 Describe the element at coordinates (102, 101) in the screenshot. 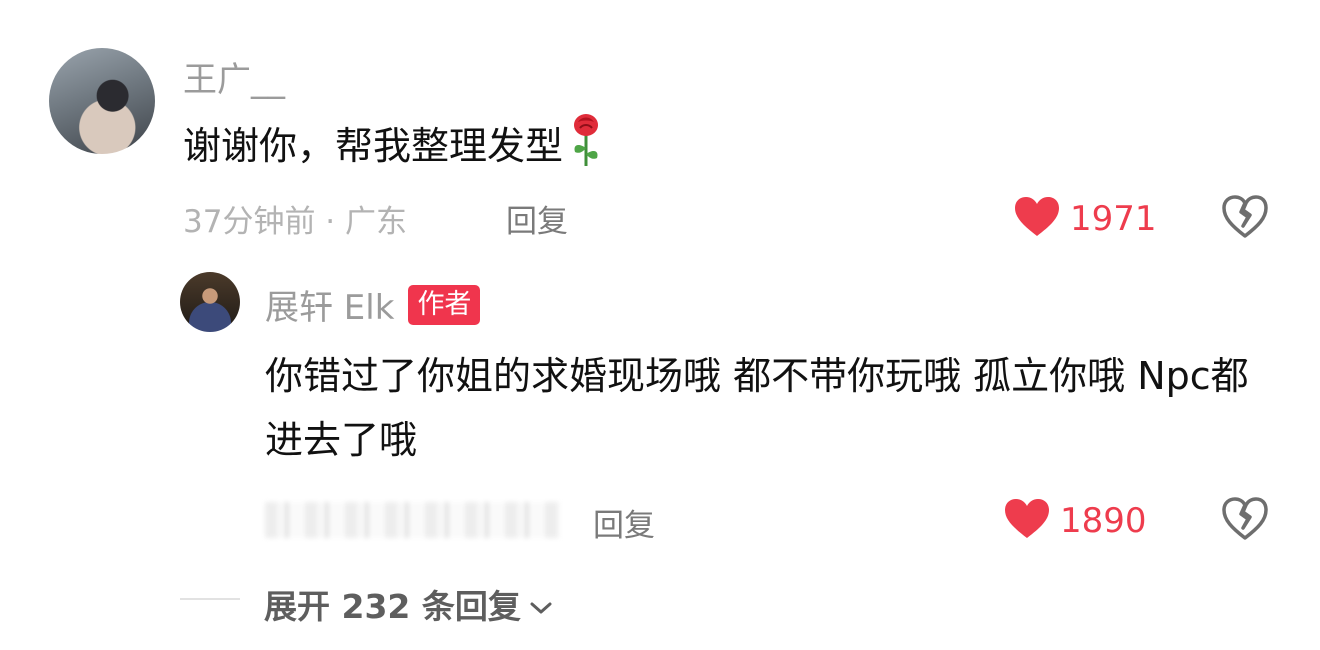

I see `avatar` at that location.